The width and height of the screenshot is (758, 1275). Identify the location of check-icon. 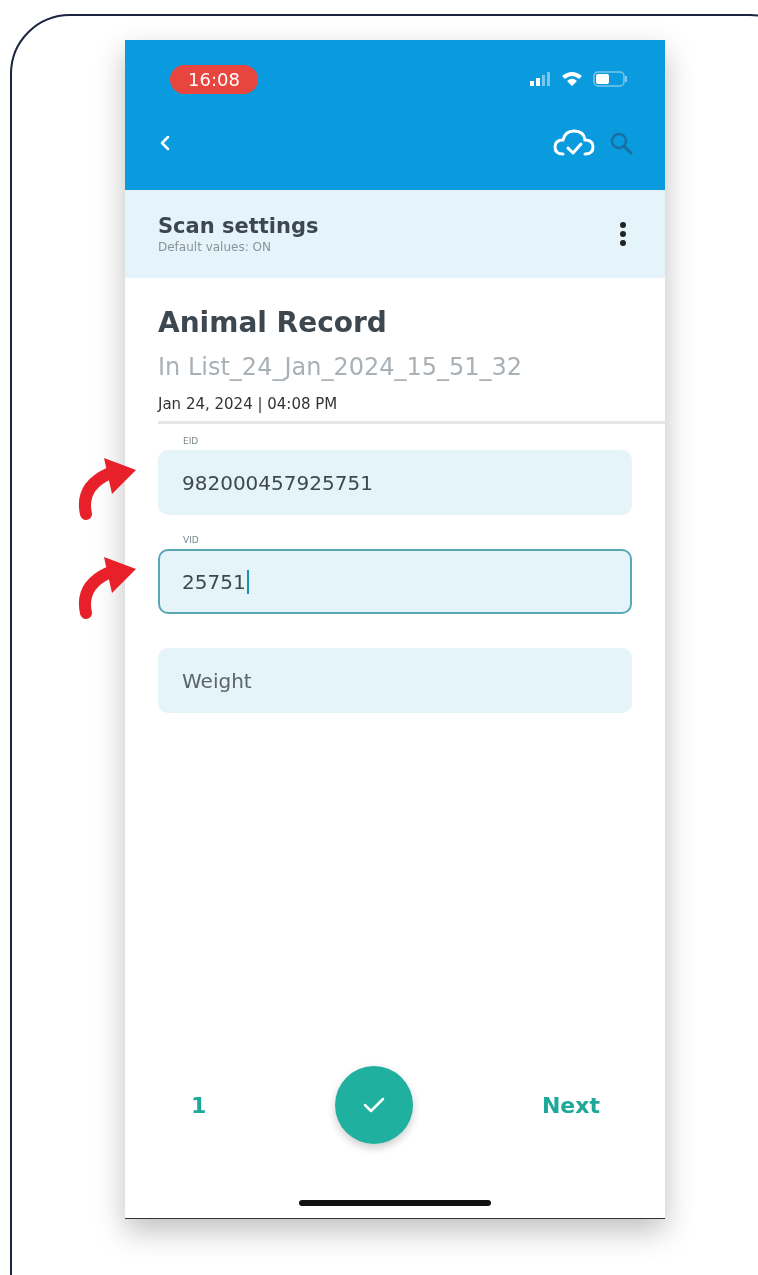
(374, 1105).